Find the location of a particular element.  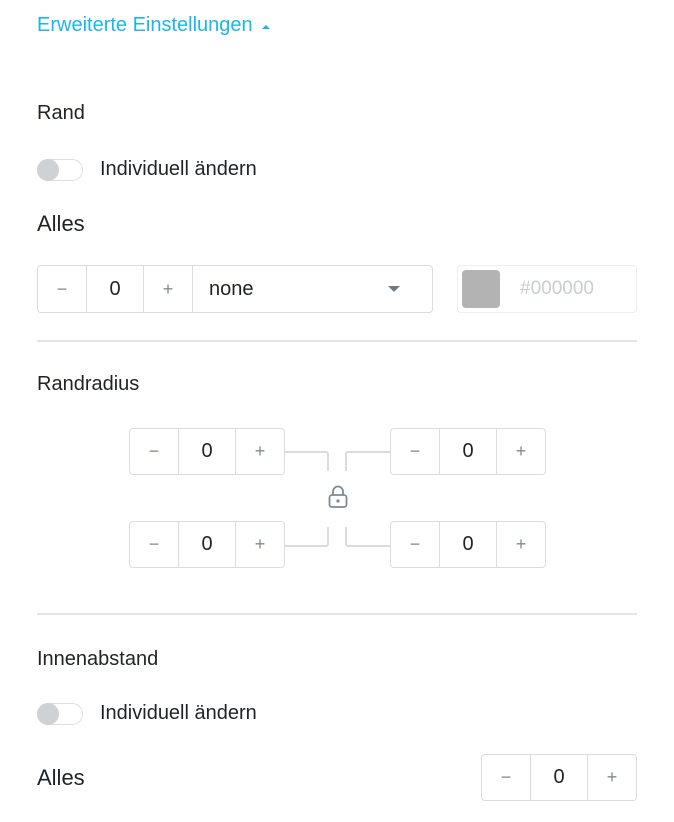

border-all-label: Alles is located at coordinates (61, 223).